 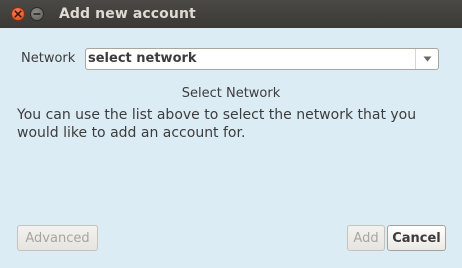 What do you see at coordinates (142, 58) in the screenshot?
I see `network-select-value: select network` at bounding box center [142, 58].